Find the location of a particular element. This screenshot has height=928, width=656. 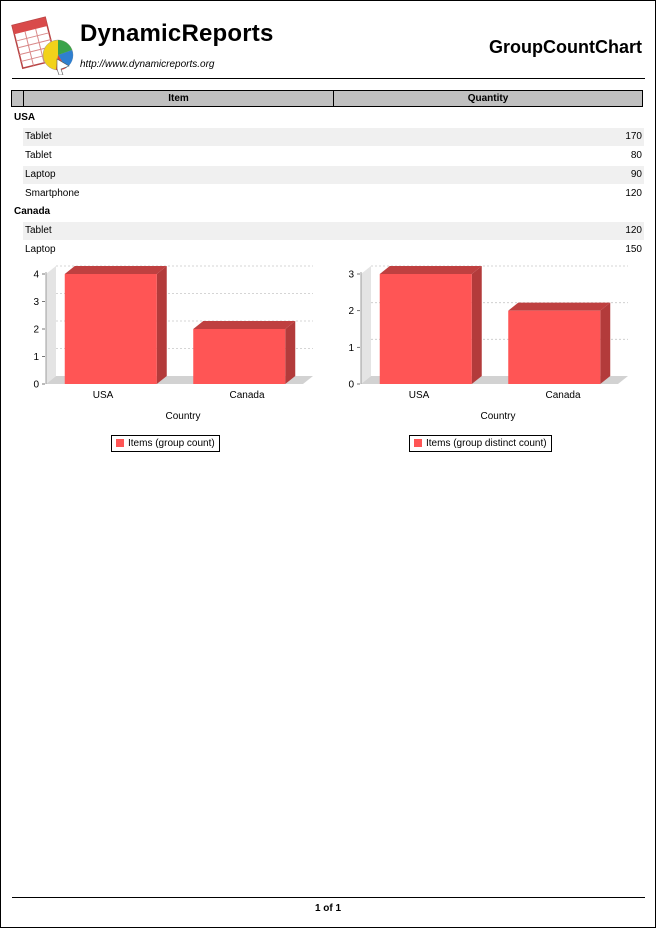

table-row: Tablet 120 is located at coordinates (333, 231).